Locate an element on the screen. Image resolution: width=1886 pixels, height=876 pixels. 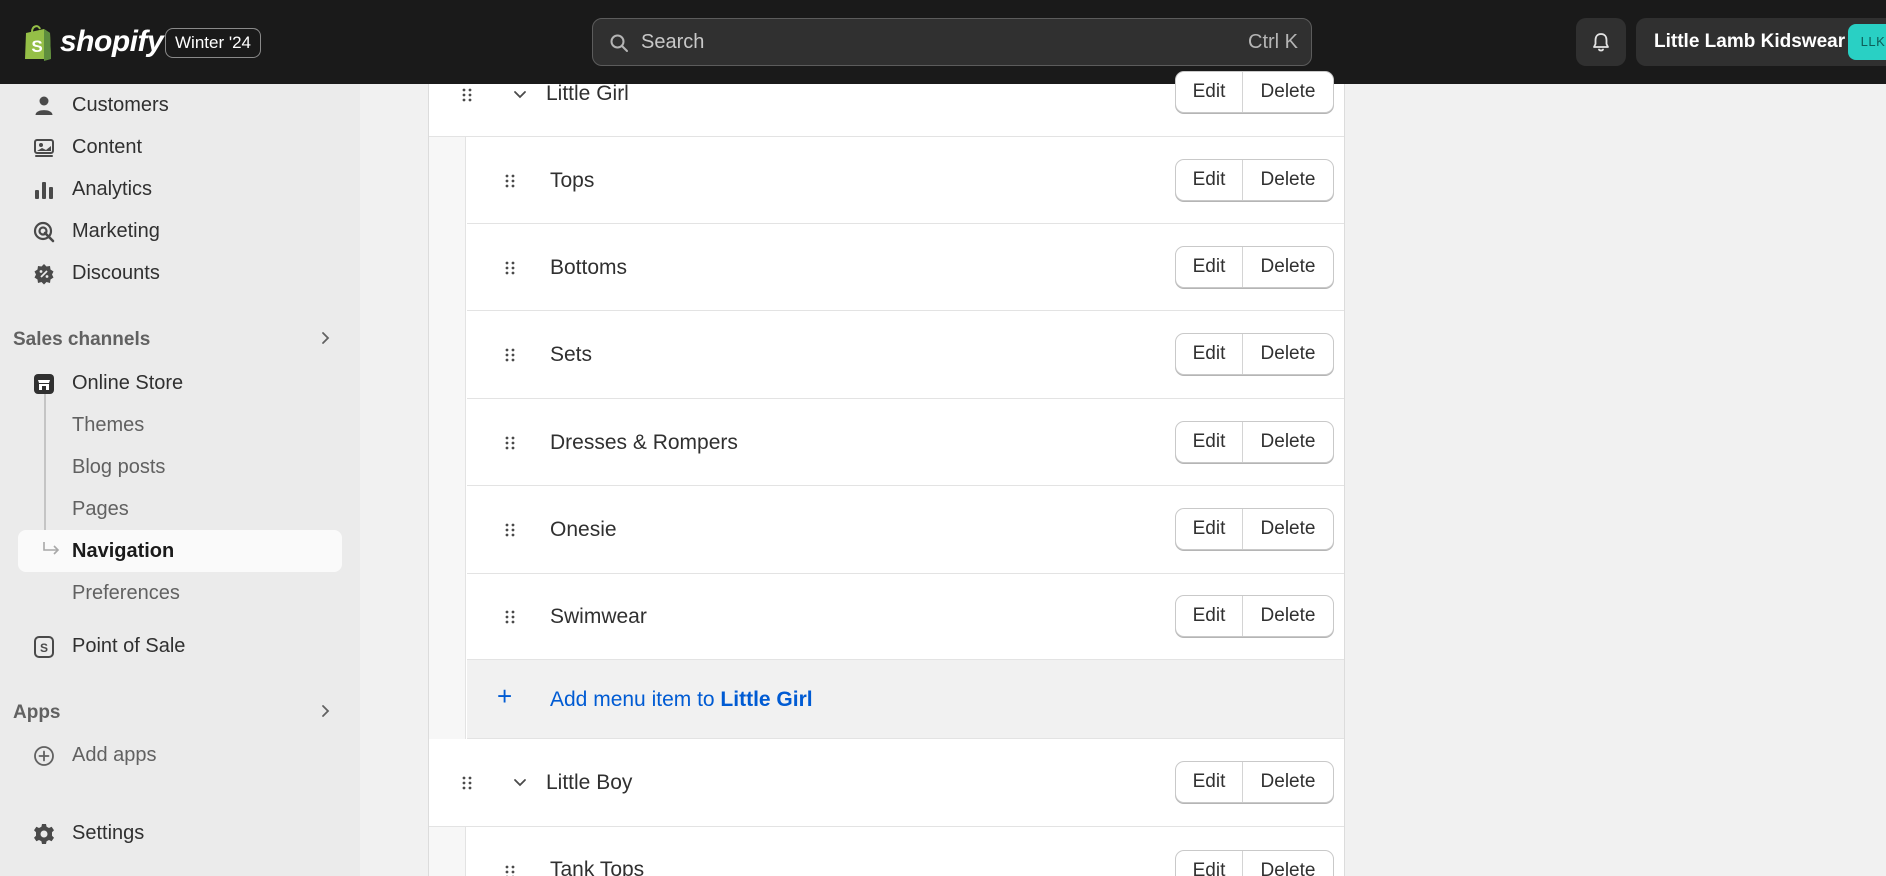
discount-icon is located at coordinates (44, 274).